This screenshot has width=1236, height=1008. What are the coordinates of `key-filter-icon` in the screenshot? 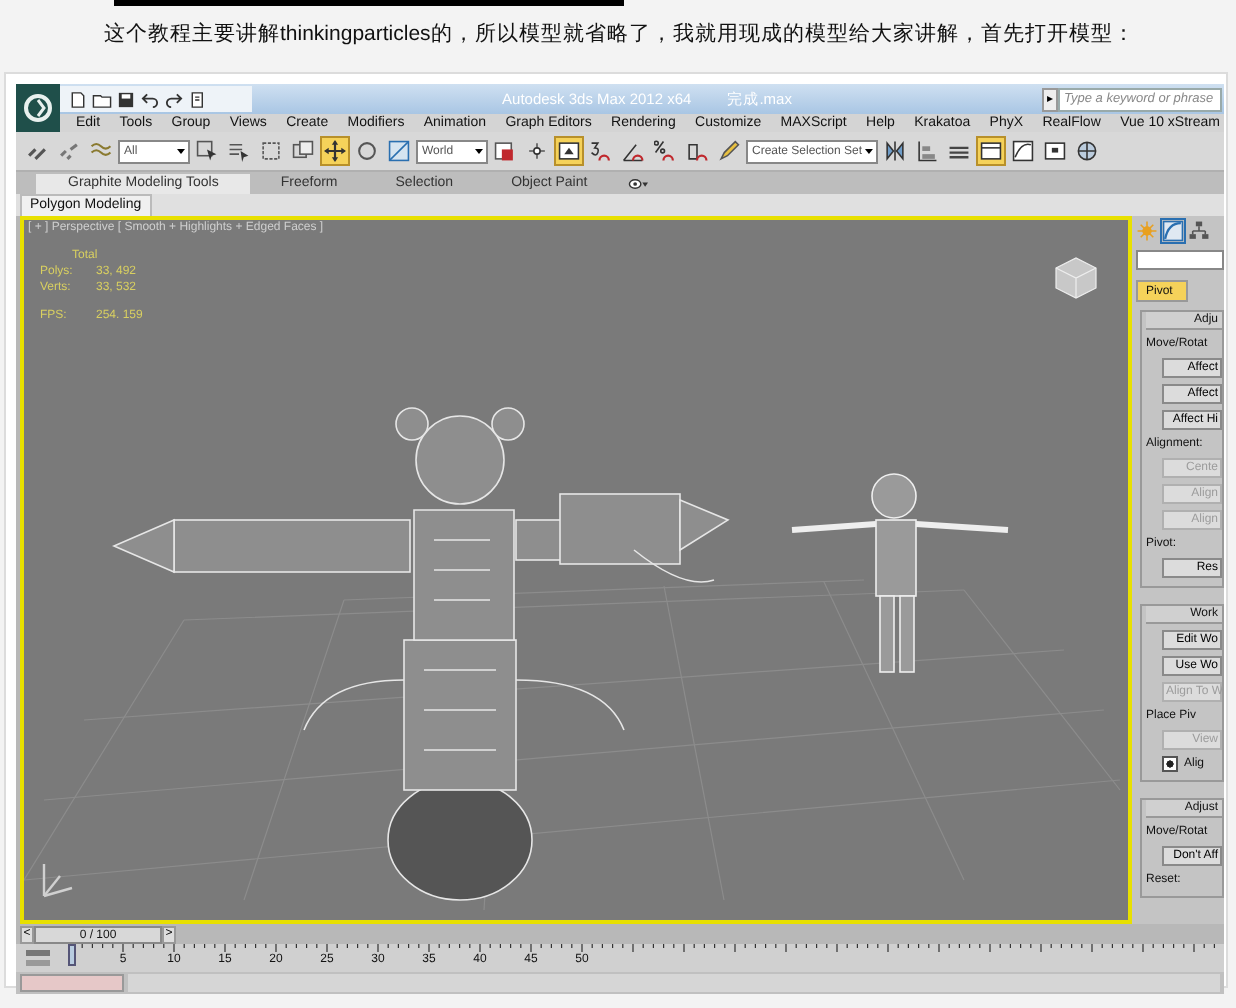 It's located at (38, 958).